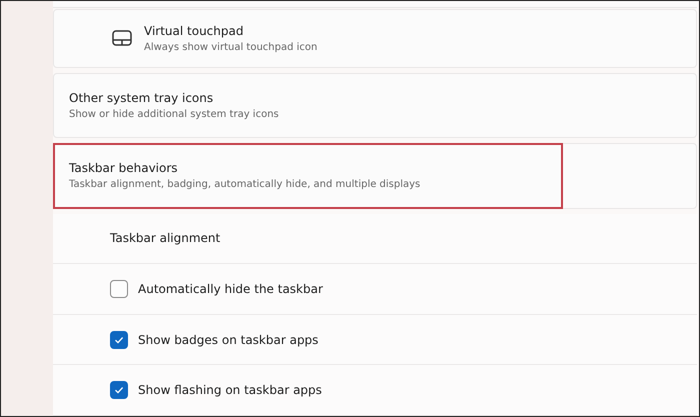 Image resolution: width=700 pixels, height=417 pixels. Describe the element at coordinates (141, 98) in the screenshot. I see `card-title: Other system tray icons` at that location.